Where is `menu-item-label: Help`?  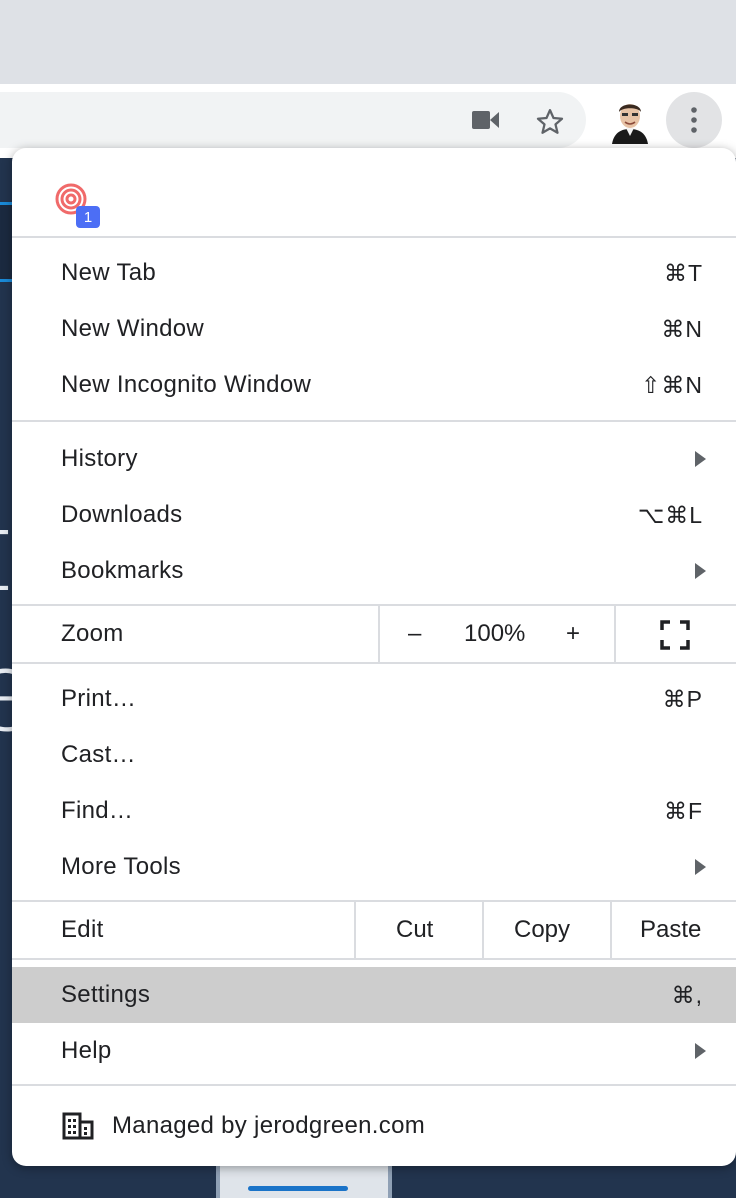 menu-item-label: Help is located at coordinates (86, 1050).